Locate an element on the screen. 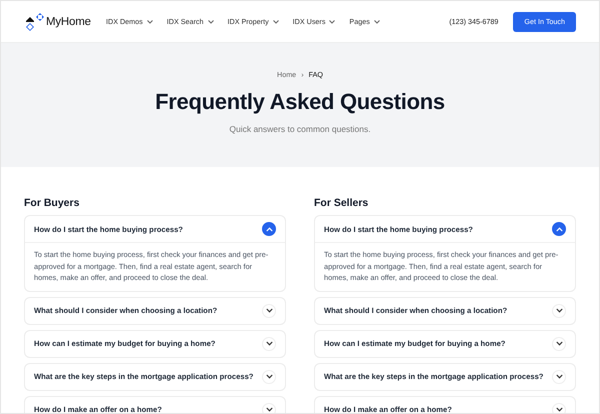 The image size is (600, 414). logo-text: MyHome is located at coordinates (68, 22).